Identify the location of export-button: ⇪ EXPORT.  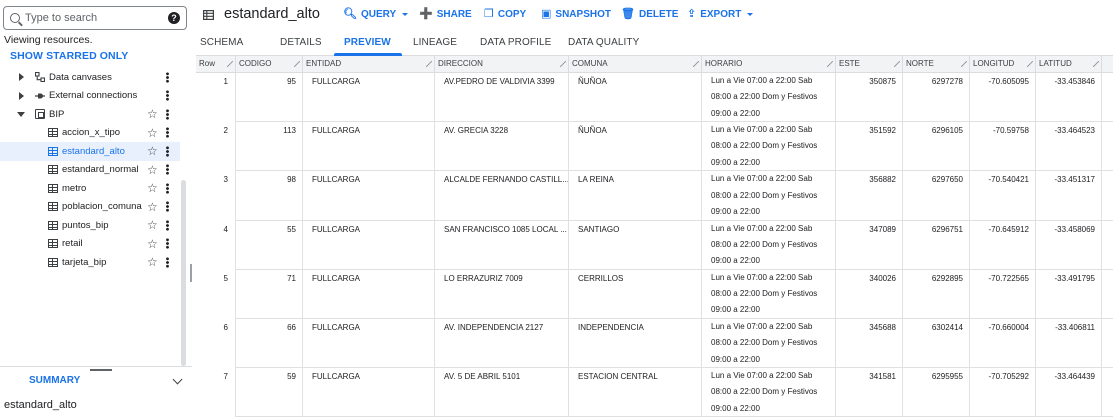
(720, 14).